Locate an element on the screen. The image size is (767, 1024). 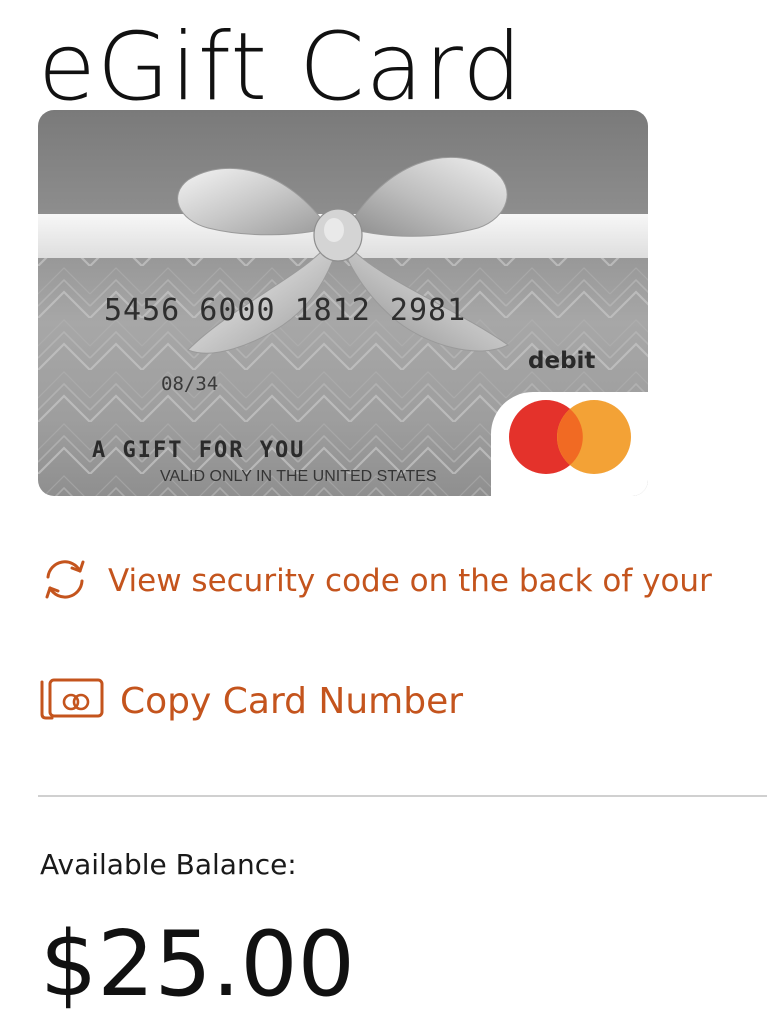
mastercard-logo-icon is located at coordinates (570, 437).